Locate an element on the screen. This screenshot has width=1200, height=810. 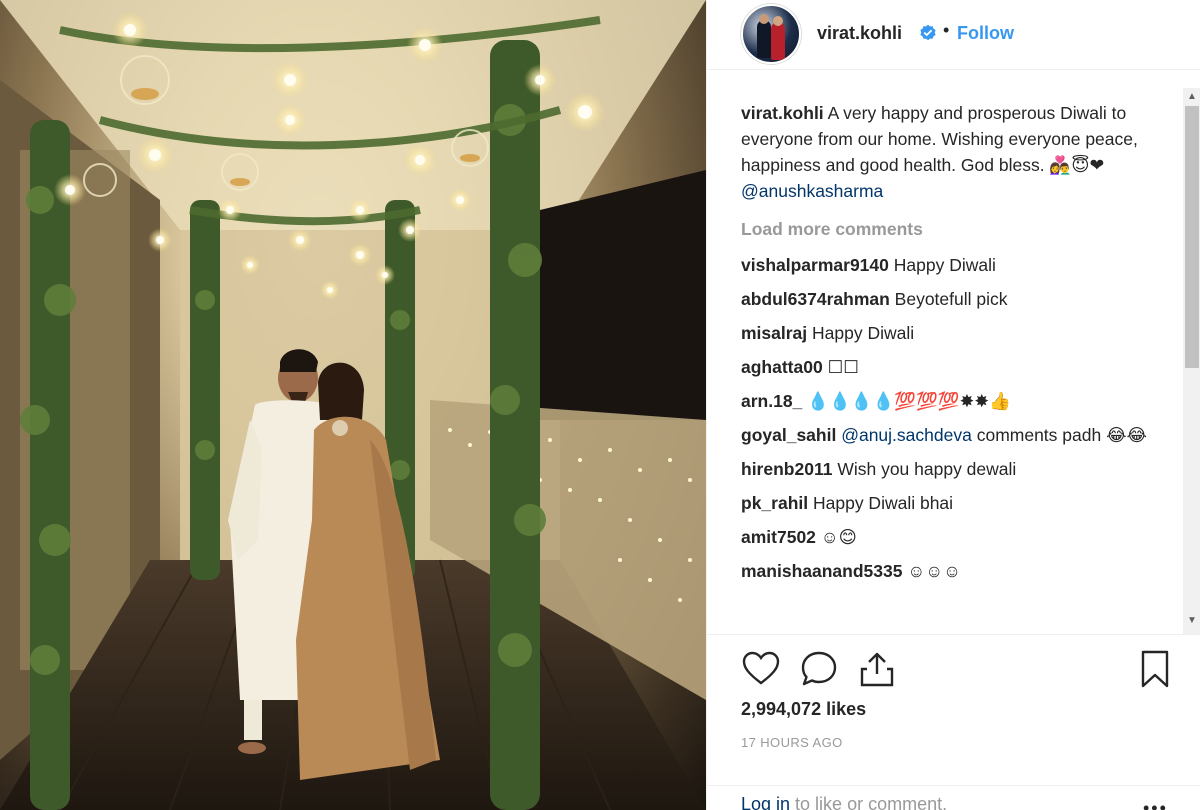
comment-username: manishaanand5335 is located at coordinates (821, 571).